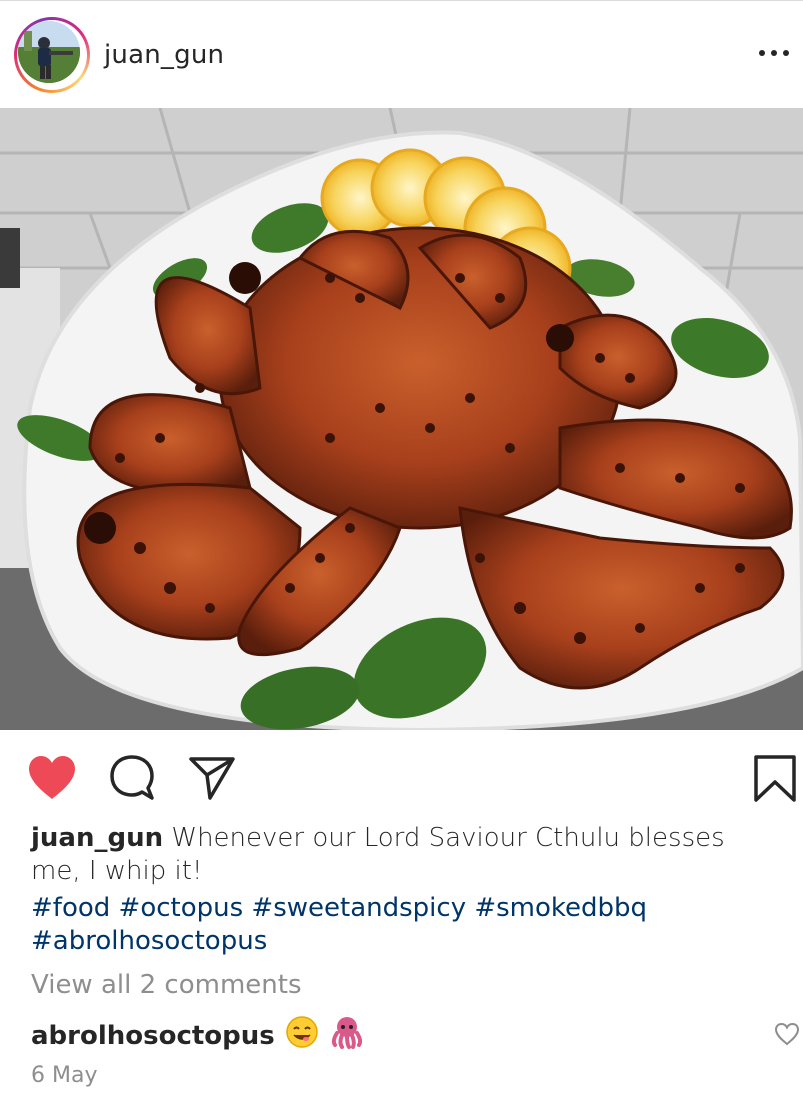 This screenshot has width=803, height=1119. Describe the element at coordinates (153, 1036) in the screenshot. I see `comment-username: abrolhosoctopus` at that location.